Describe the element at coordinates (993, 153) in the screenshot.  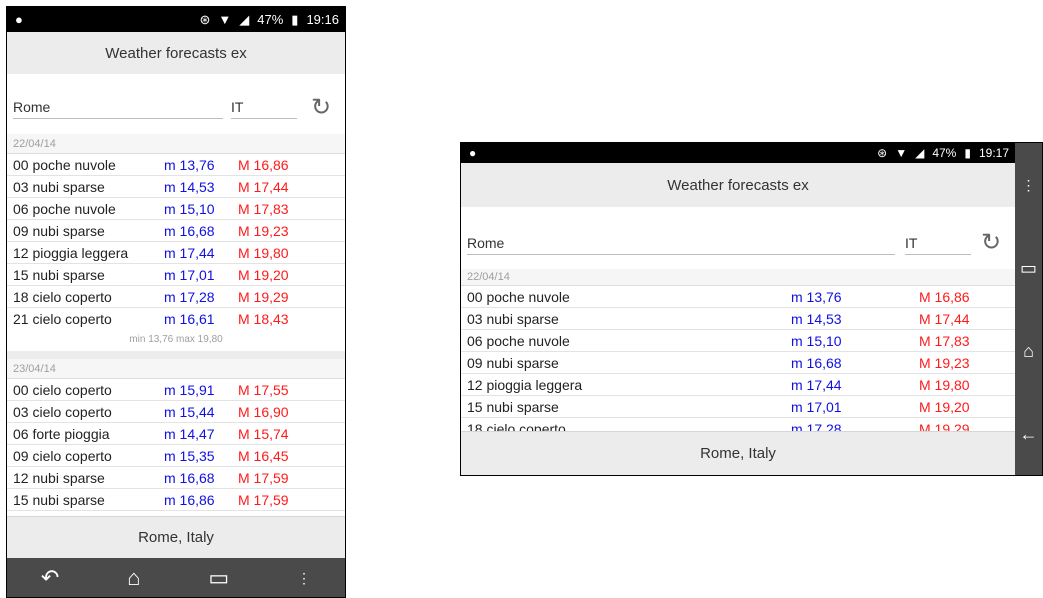
I see `clock: 19:17` at that location.